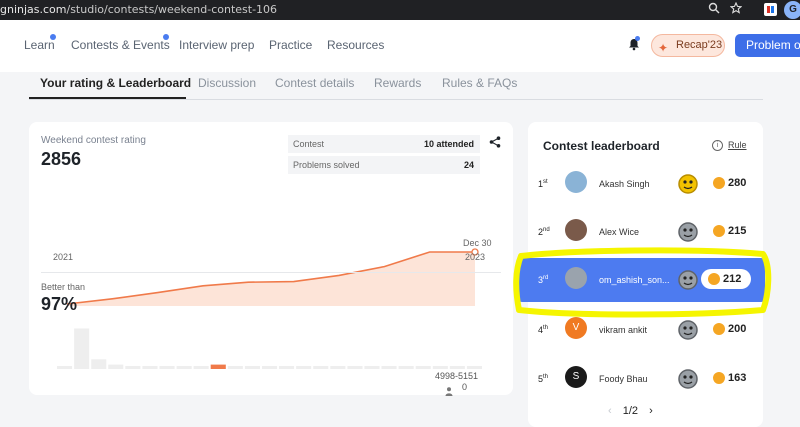 This screenshot has width=800, height=427. I want to click on rank-label: 2nd, so click(544, 232).